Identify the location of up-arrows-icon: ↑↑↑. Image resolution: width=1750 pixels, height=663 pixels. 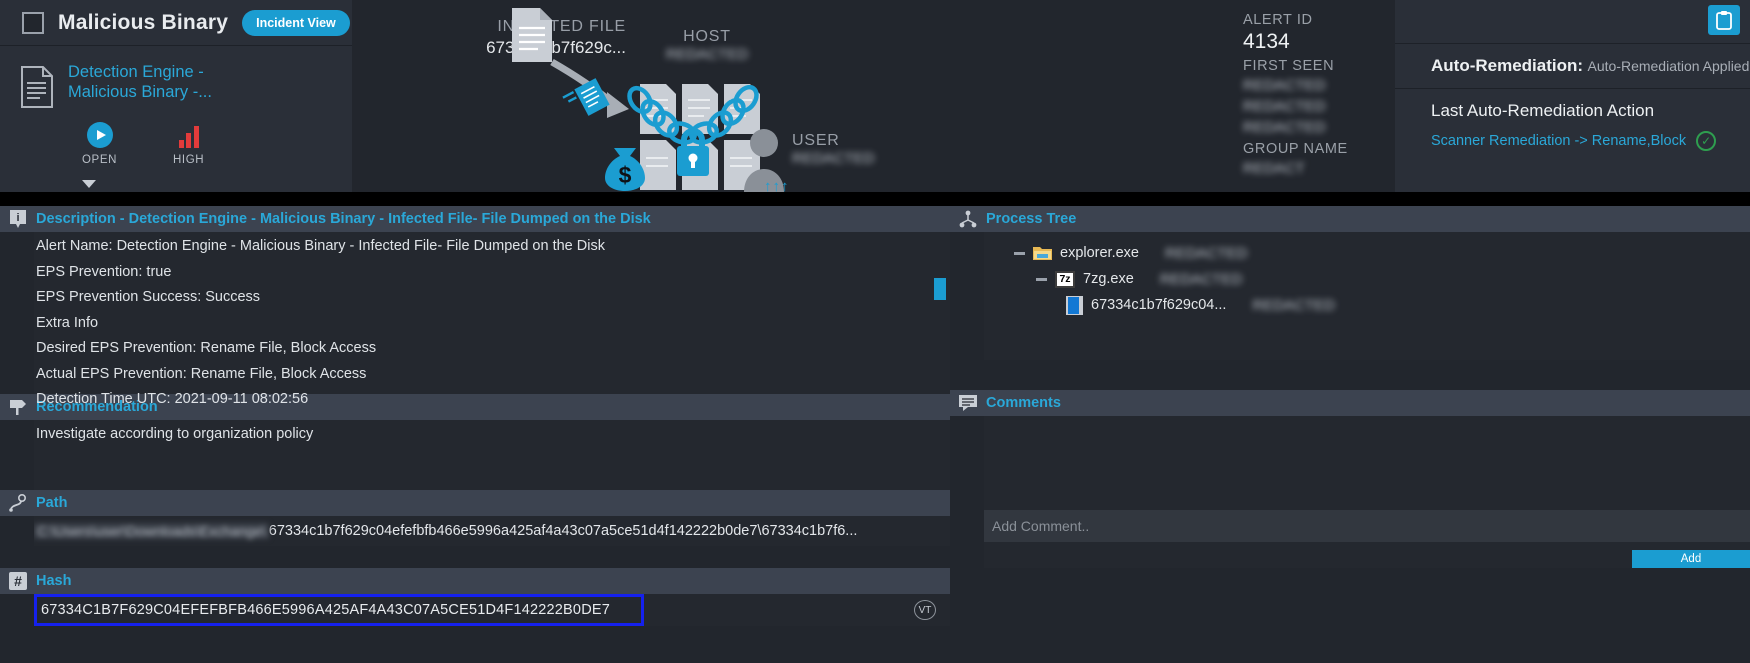
(777, 186).